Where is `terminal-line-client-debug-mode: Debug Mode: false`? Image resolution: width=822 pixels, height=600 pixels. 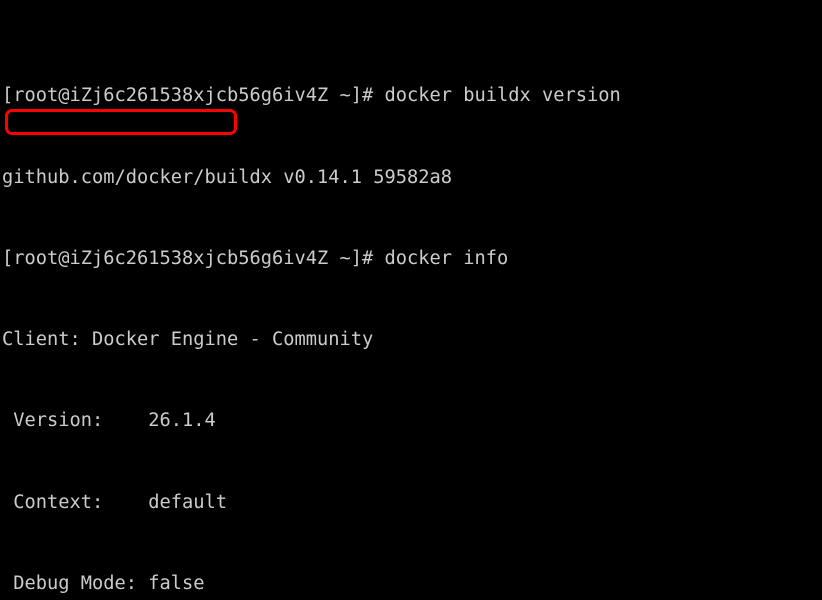
terminal-line-client-debug-mode: Debug Mode: false is located at coordinates (103, 583).